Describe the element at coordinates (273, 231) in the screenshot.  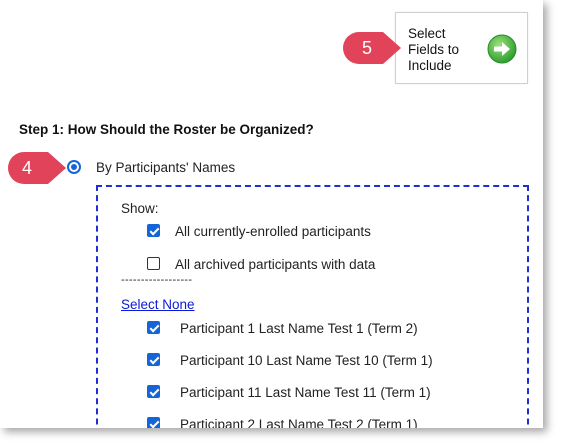
I see `enrolled-label: All currently-enrolled participants` at that location.